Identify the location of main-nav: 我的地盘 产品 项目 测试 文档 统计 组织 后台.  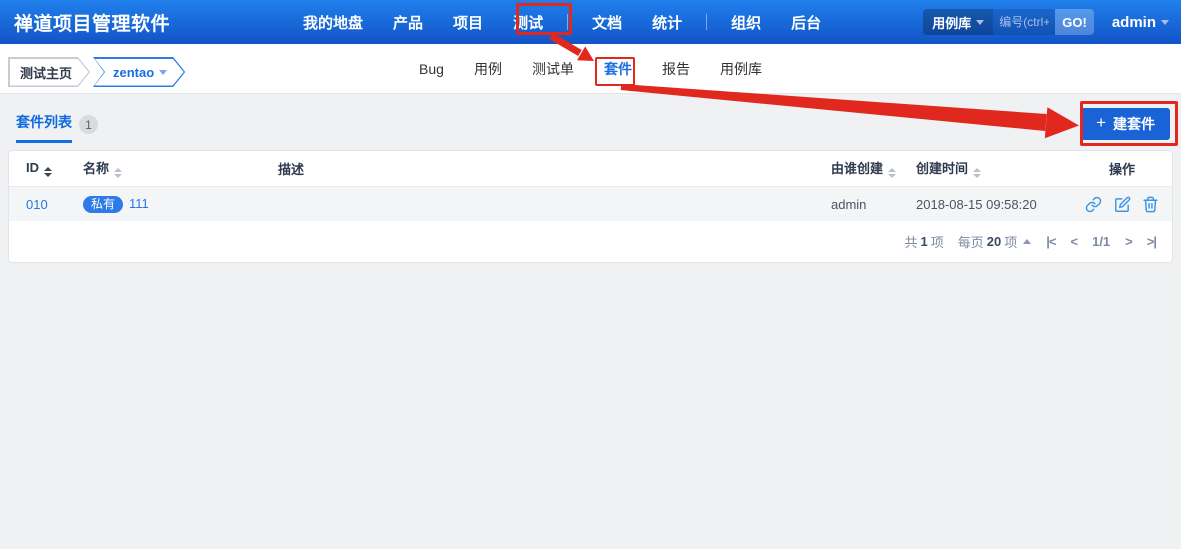
(562, 22).